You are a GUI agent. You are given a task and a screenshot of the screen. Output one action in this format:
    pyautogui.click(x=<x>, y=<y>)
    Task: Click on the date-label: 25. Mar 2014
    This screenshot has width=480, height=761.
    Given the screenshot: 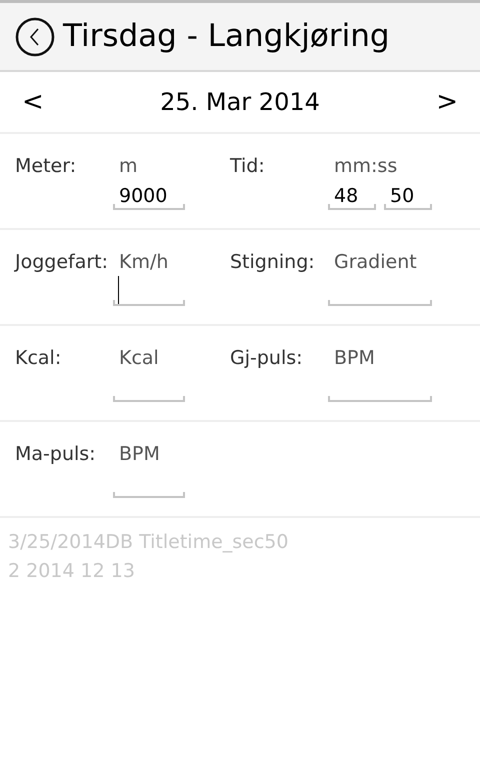 What is the action you would take?
    pyautogui.click(x=240, y=102)
    